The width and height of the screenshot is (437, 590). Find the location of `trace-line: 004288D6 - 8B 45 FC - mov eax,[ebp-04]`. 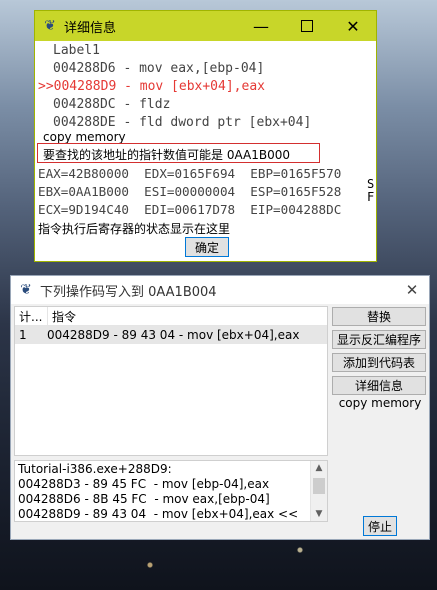

trace-line: 004288D6 - 8B 45 FC - mov eax,[ebp-04] is located at coordinates (144, 499).